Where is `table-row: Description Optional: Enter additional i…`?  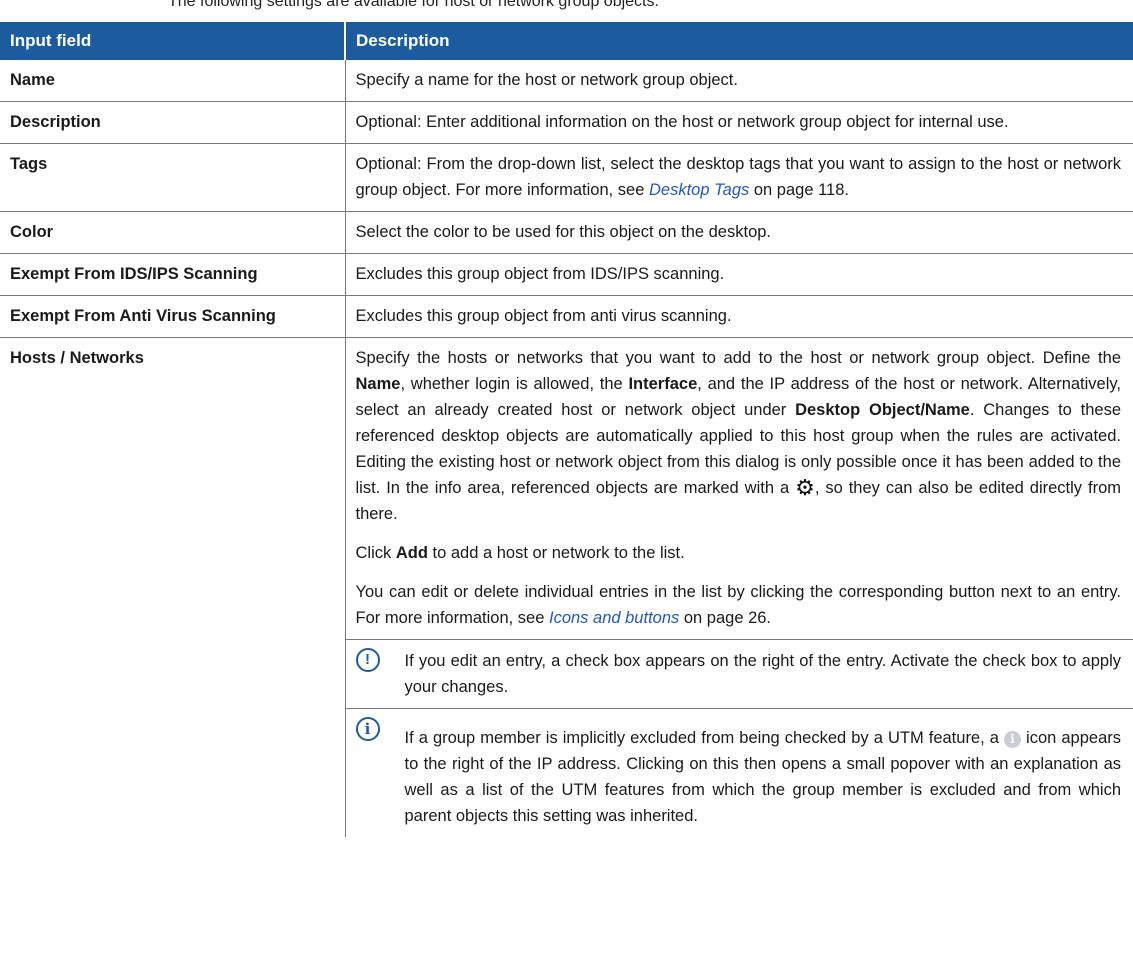 table-row: Description Optional: Enter additional i… is located at coordinates (566, 122).